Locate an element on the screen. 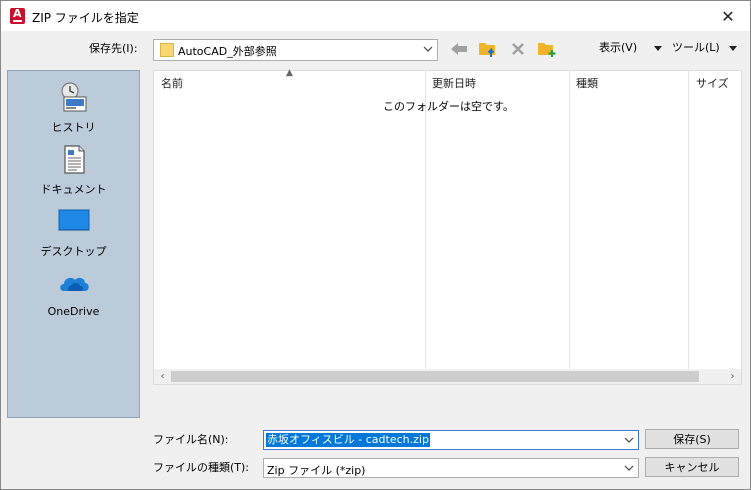 This screenshot has width=751, height=490. documents-icon is located at coordinates (74, 159).